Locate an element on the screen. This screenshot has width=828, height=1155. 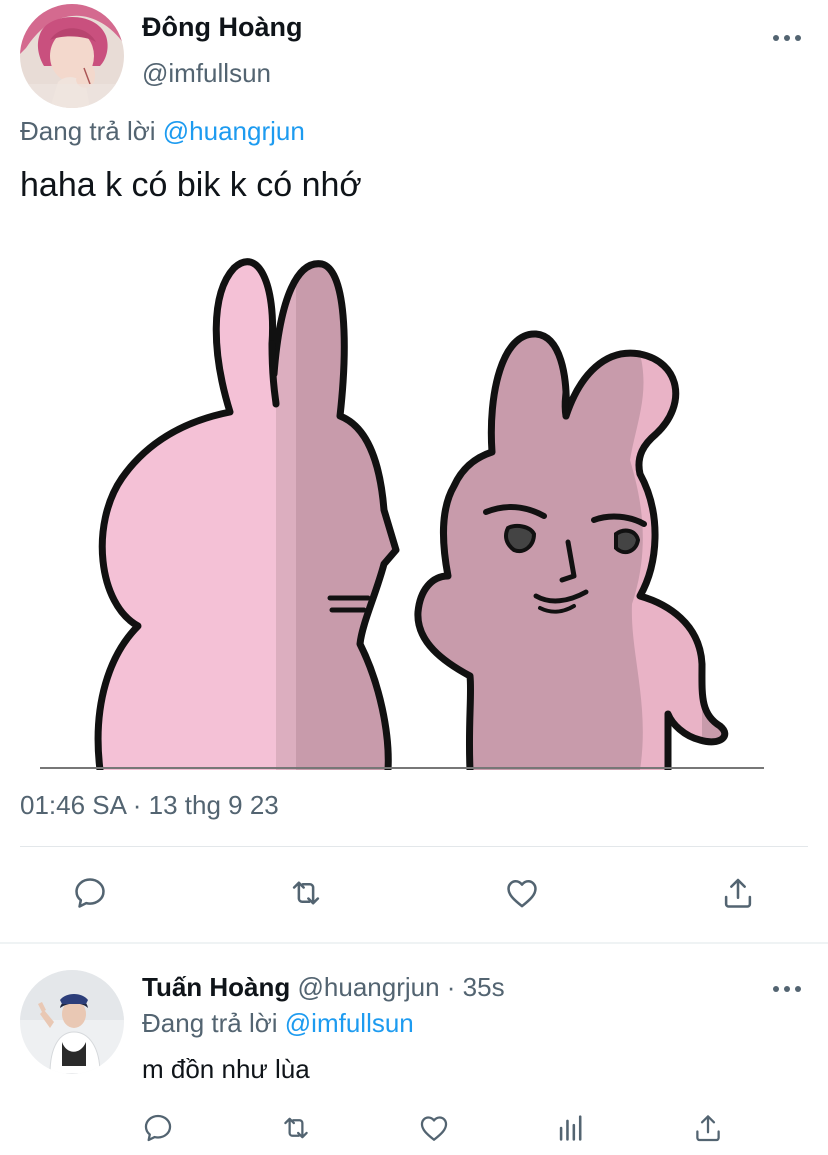
views-button is located at coordinates (571, 1128).